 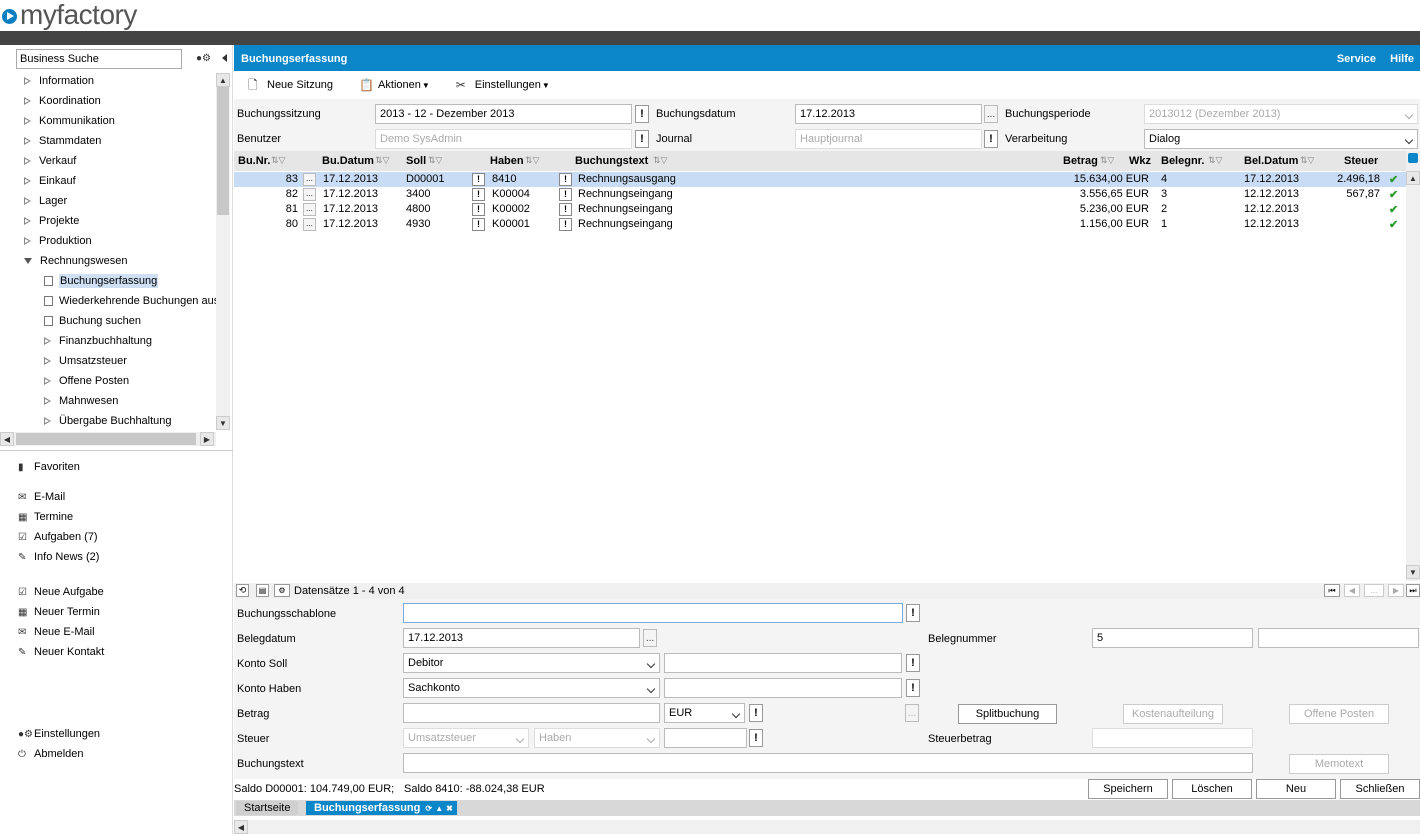 What do you see at coordinates (223, 80) in the screenshot?
I see `scroll-up-icon: ▲` at bounding box center [223, 80].